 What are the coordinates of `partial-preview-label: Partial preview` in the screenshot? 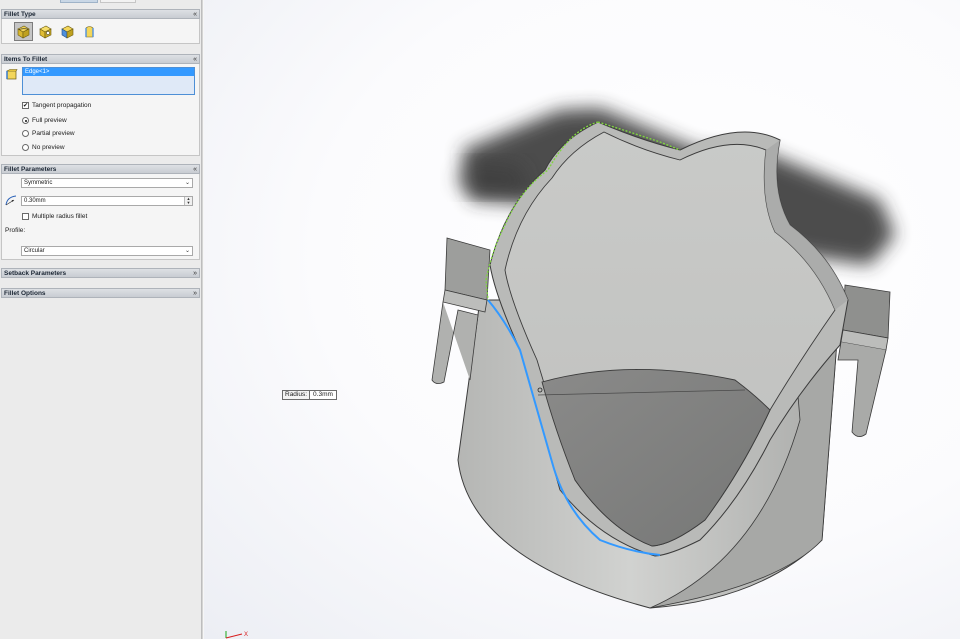 It's located at (53, 133).